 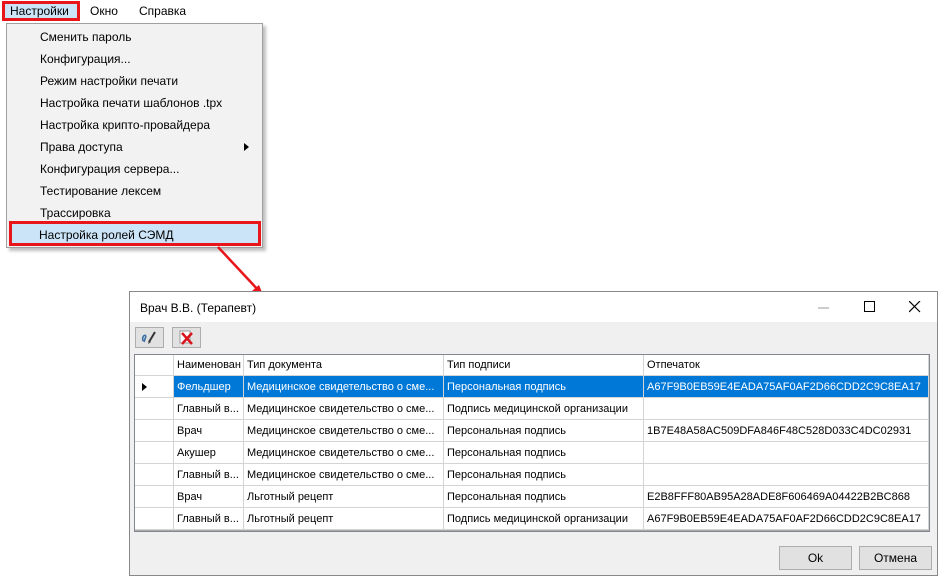 What do you see at coordinates (109, 81) in the screenshot?
I see `menu-item-label: Режим настройки печати` at bounding box center [109, 81].